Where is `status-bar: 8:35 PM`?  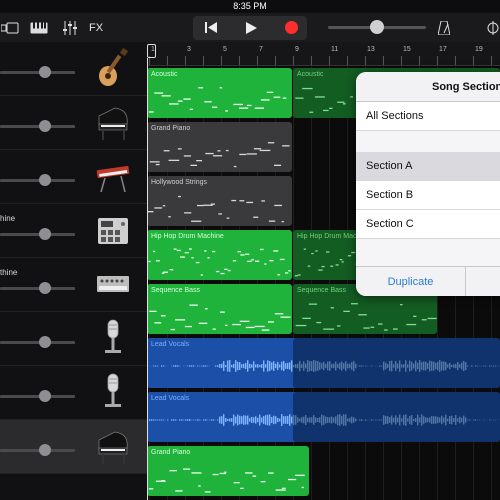
status-bar: 8:35 PM is located at coordinates (250, 6).